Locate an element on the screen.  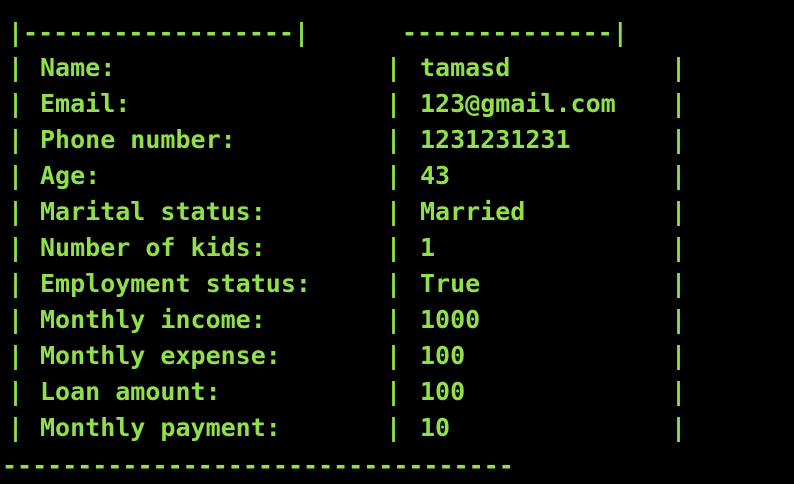
table-row: | Marital status: | Married | is located at coordinates (397, 212).